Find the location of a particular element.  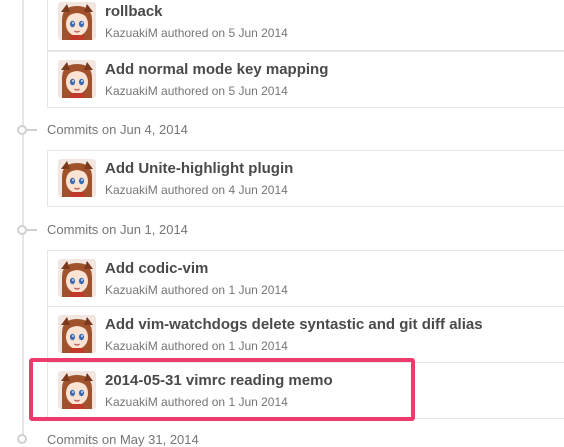

commit-meta: KazuakiM authored on 4 Jun 2014 is located at coordinates (196, 190).